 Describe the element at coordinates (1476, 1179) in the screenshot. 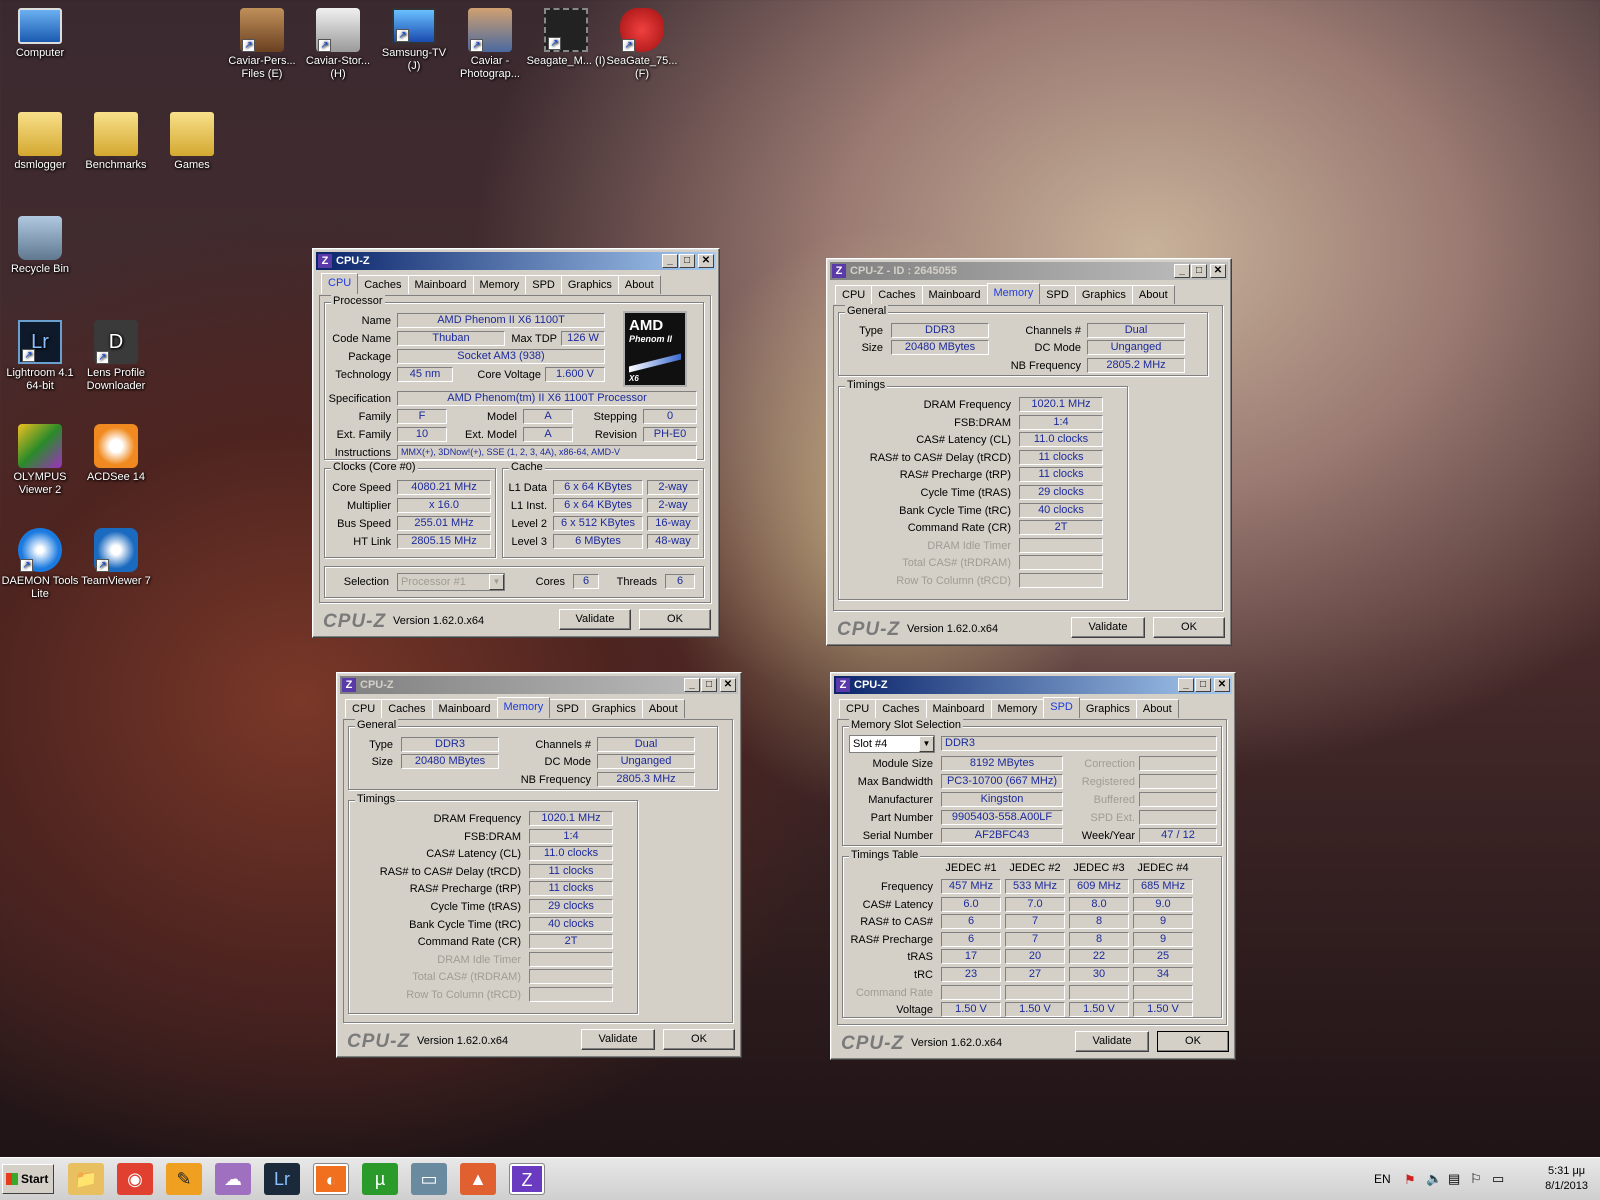

I see `action-center-icon: ⚐` at that location.